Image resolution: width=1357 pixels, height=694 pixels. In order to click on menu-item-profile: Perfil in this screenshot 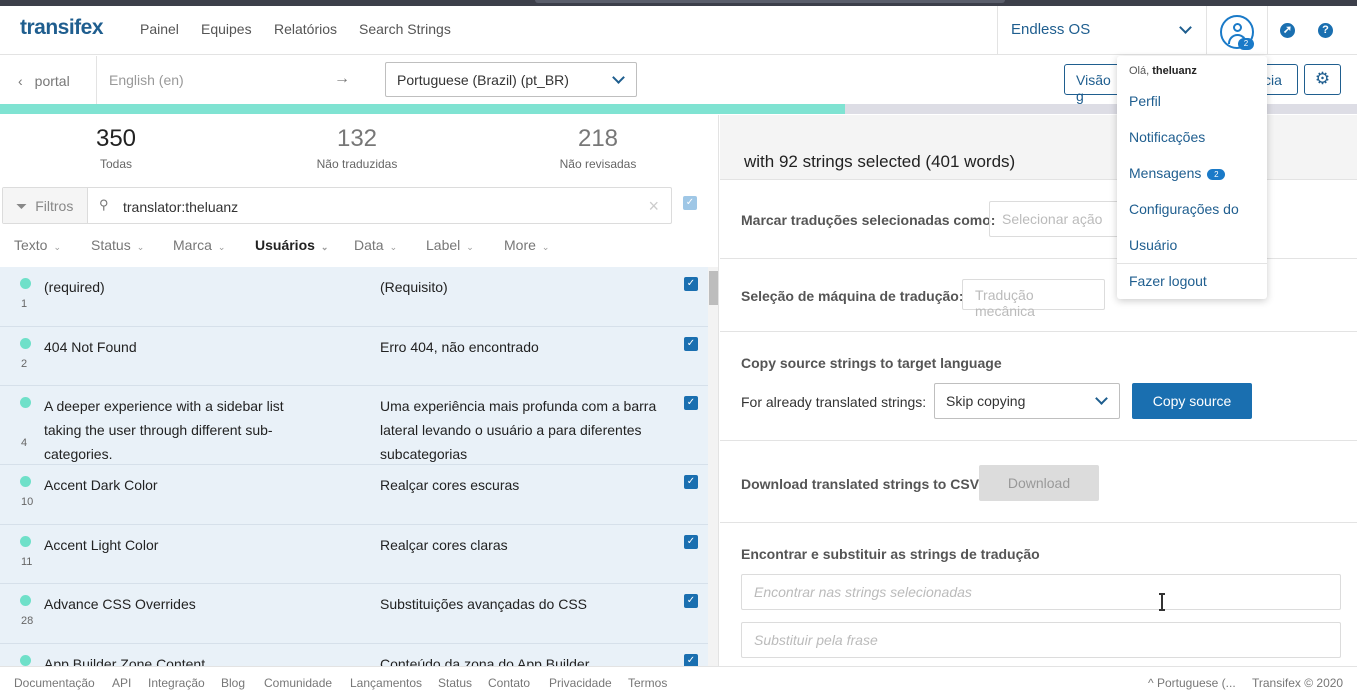, I will do `click(1145, 101)`.